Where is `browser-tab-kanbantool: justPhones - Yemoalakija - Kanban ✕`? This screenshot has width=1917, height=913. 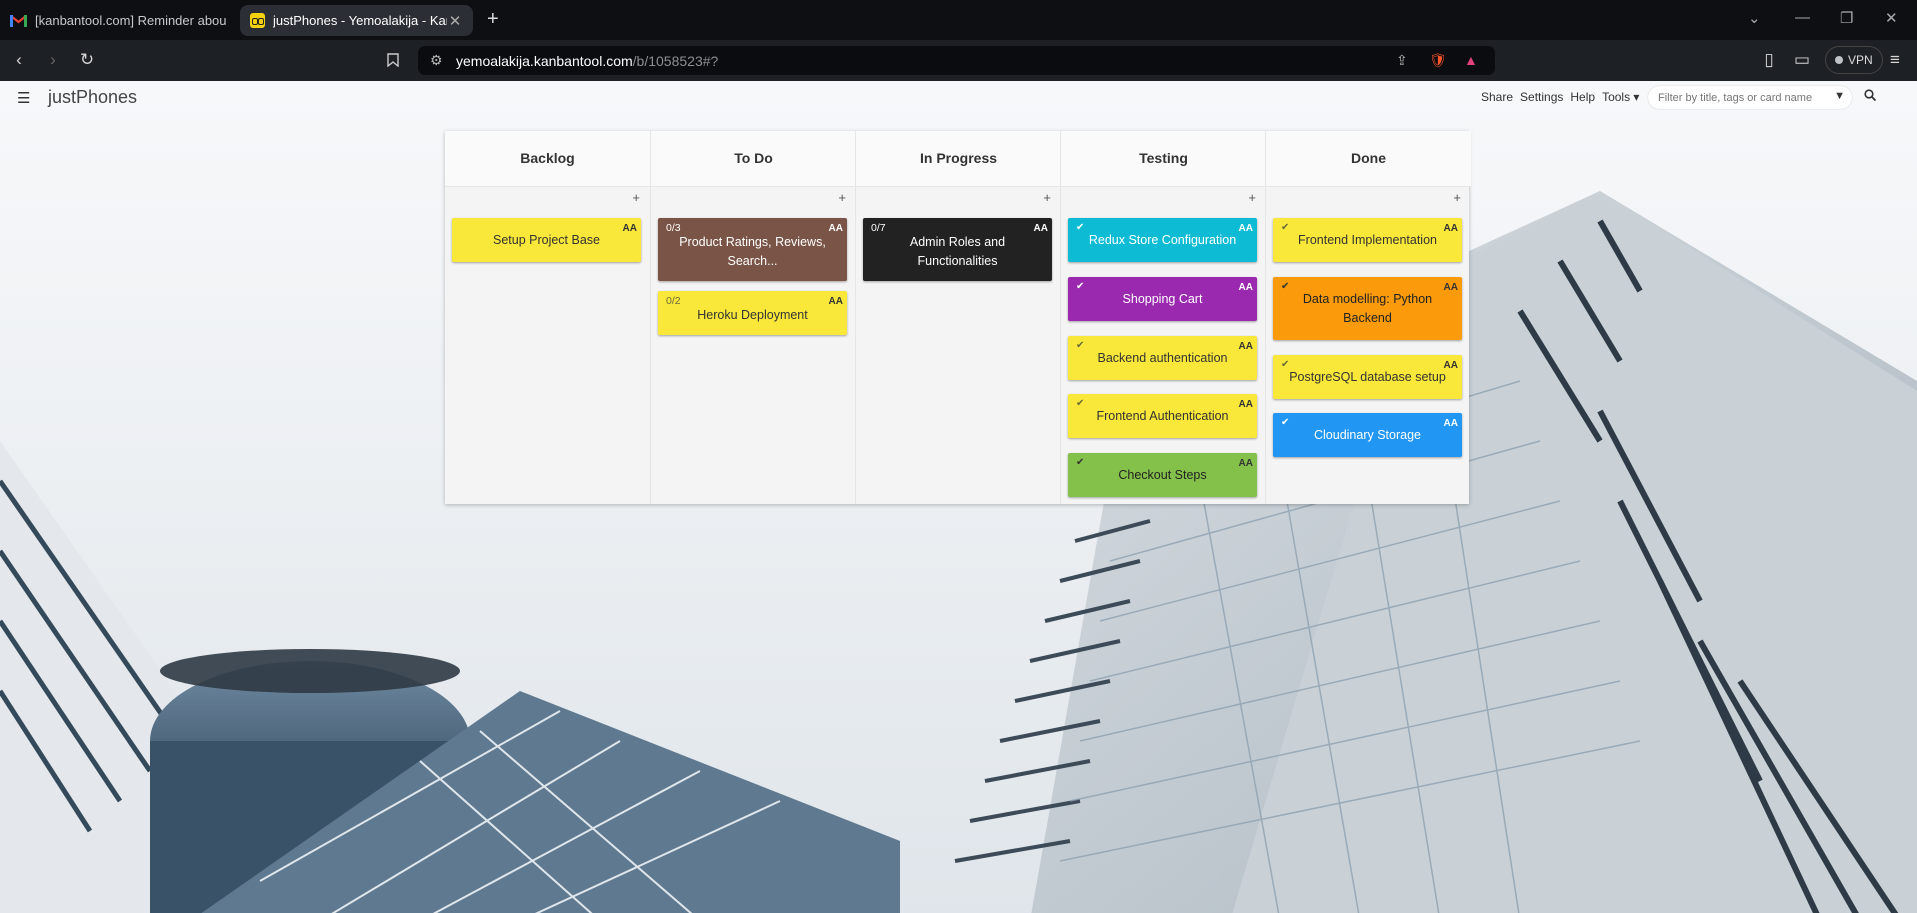 browser-tab-kanbantool: justPhones - Yemoalakija - Kanban ✕ is located at coordinates (356, 20).